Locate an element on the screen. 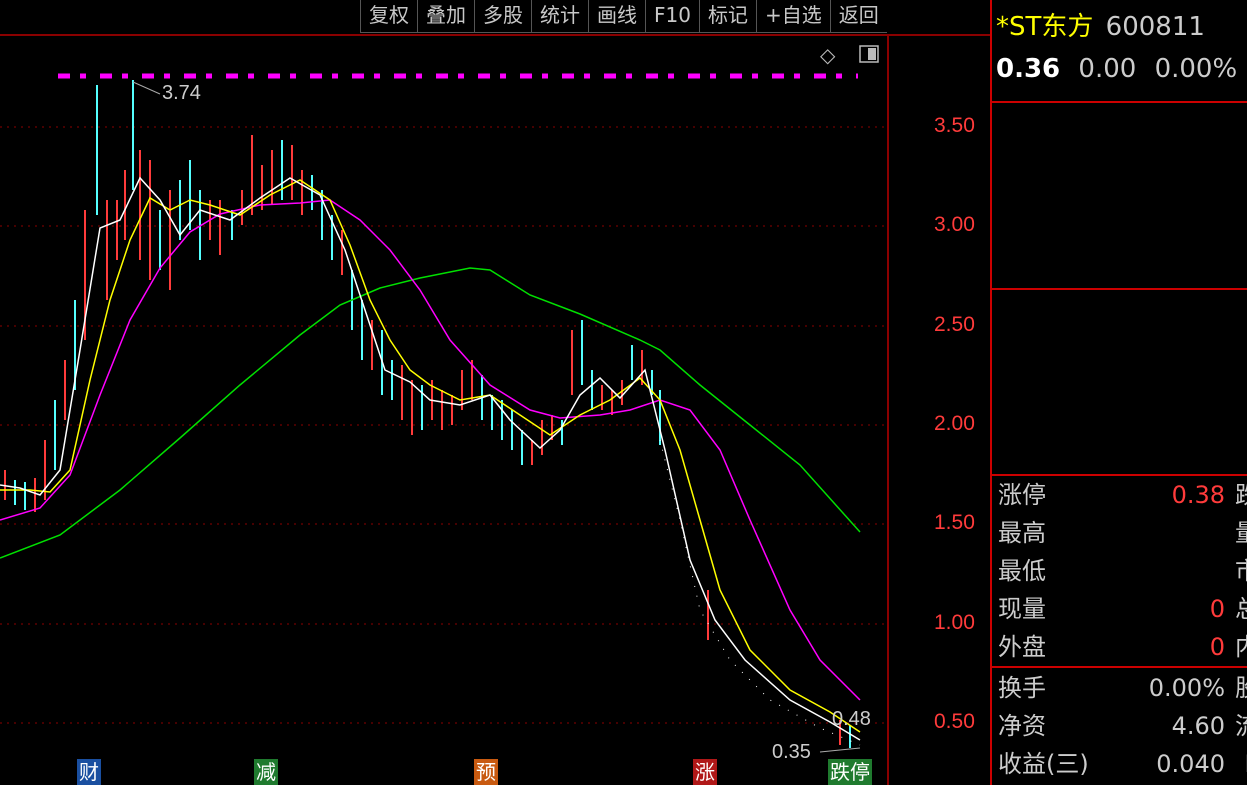  multi-stock-button: 多股 is located at coordinates (502, 16).